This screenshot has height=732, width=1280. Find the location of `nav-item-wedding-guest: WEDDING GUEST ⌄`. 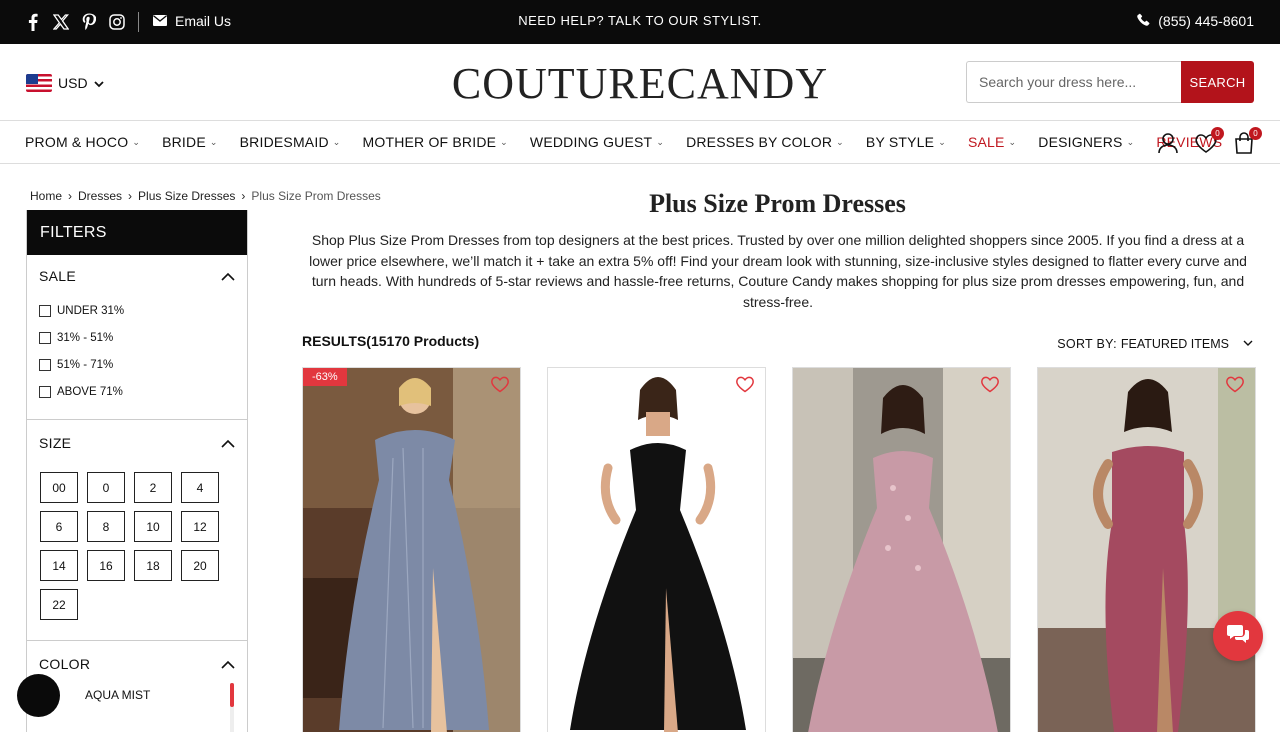

nav-item-wedding-guest: WEDDING GUEST ⌄ is located at coordinates (597, 142).